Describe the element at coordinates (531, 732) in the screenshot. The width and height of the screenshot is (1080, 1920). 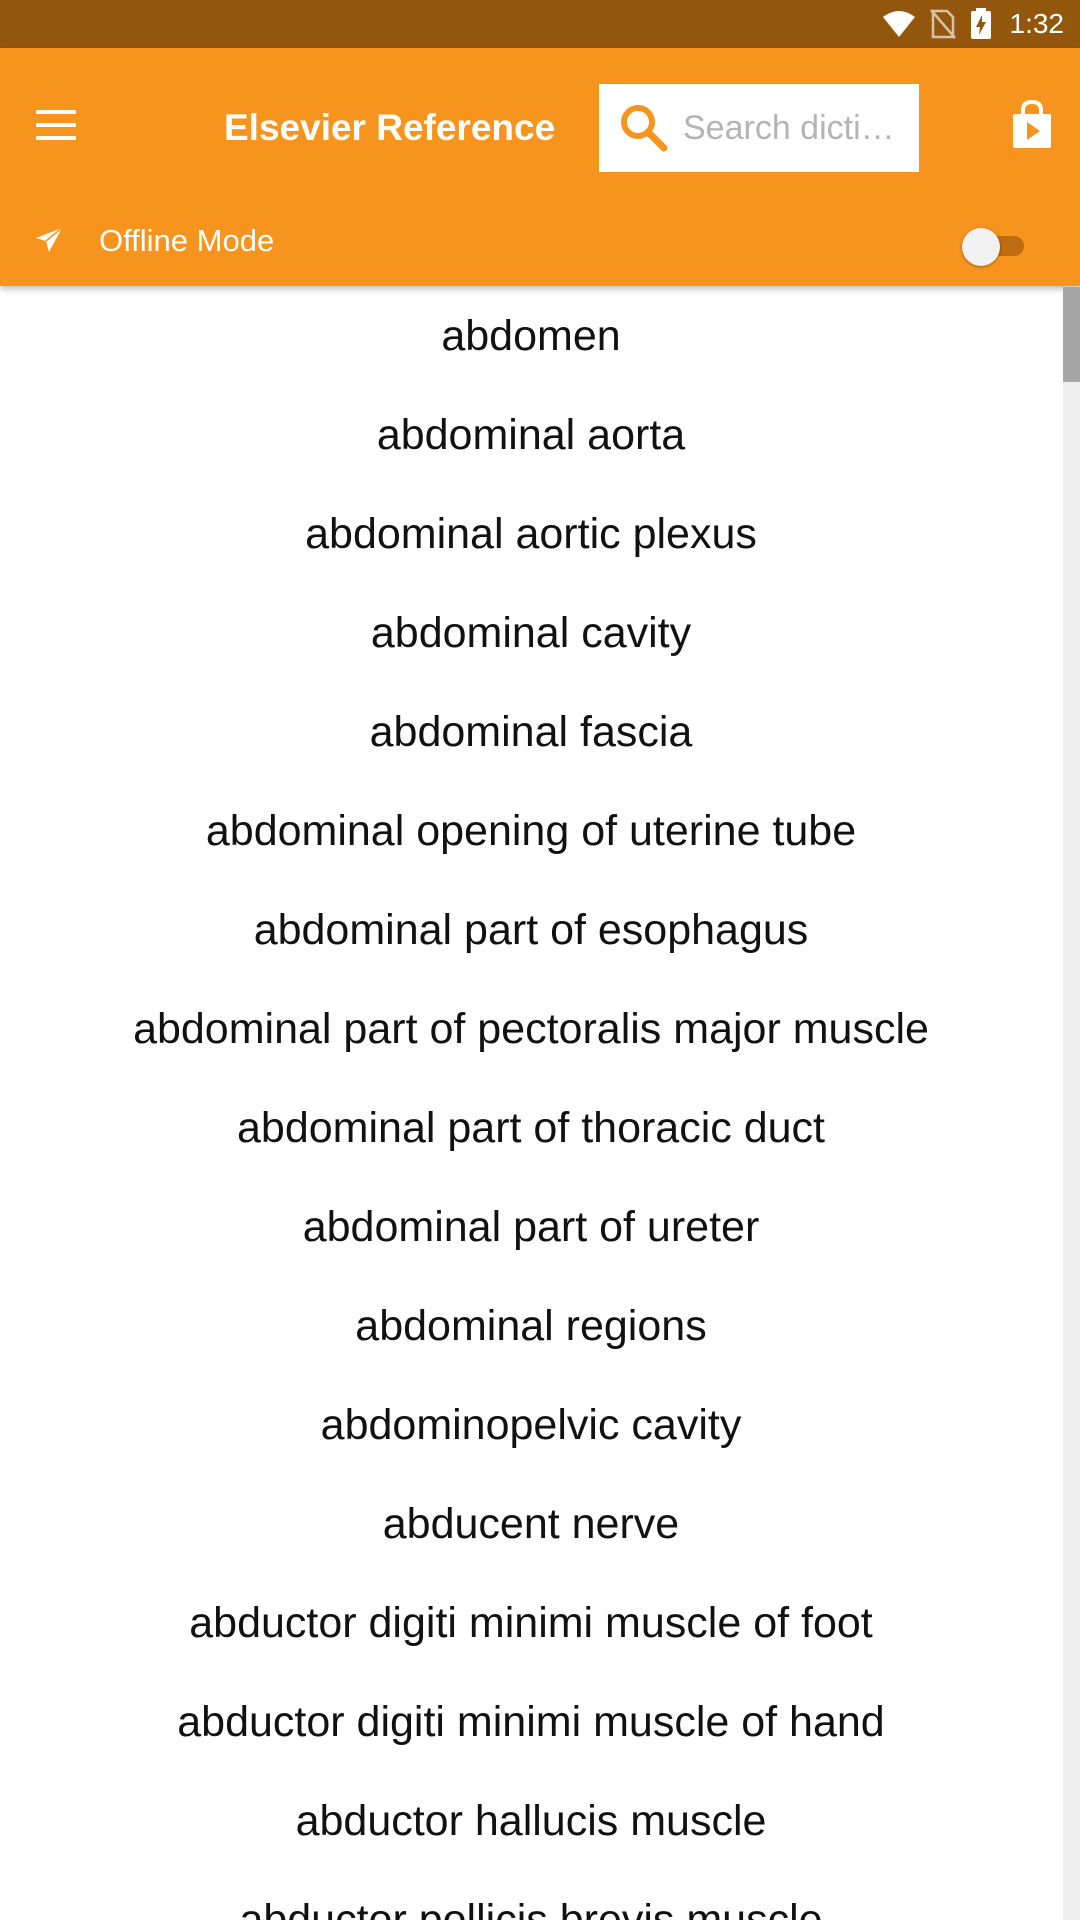
I see `list-item: abdominal fascia` at that location.